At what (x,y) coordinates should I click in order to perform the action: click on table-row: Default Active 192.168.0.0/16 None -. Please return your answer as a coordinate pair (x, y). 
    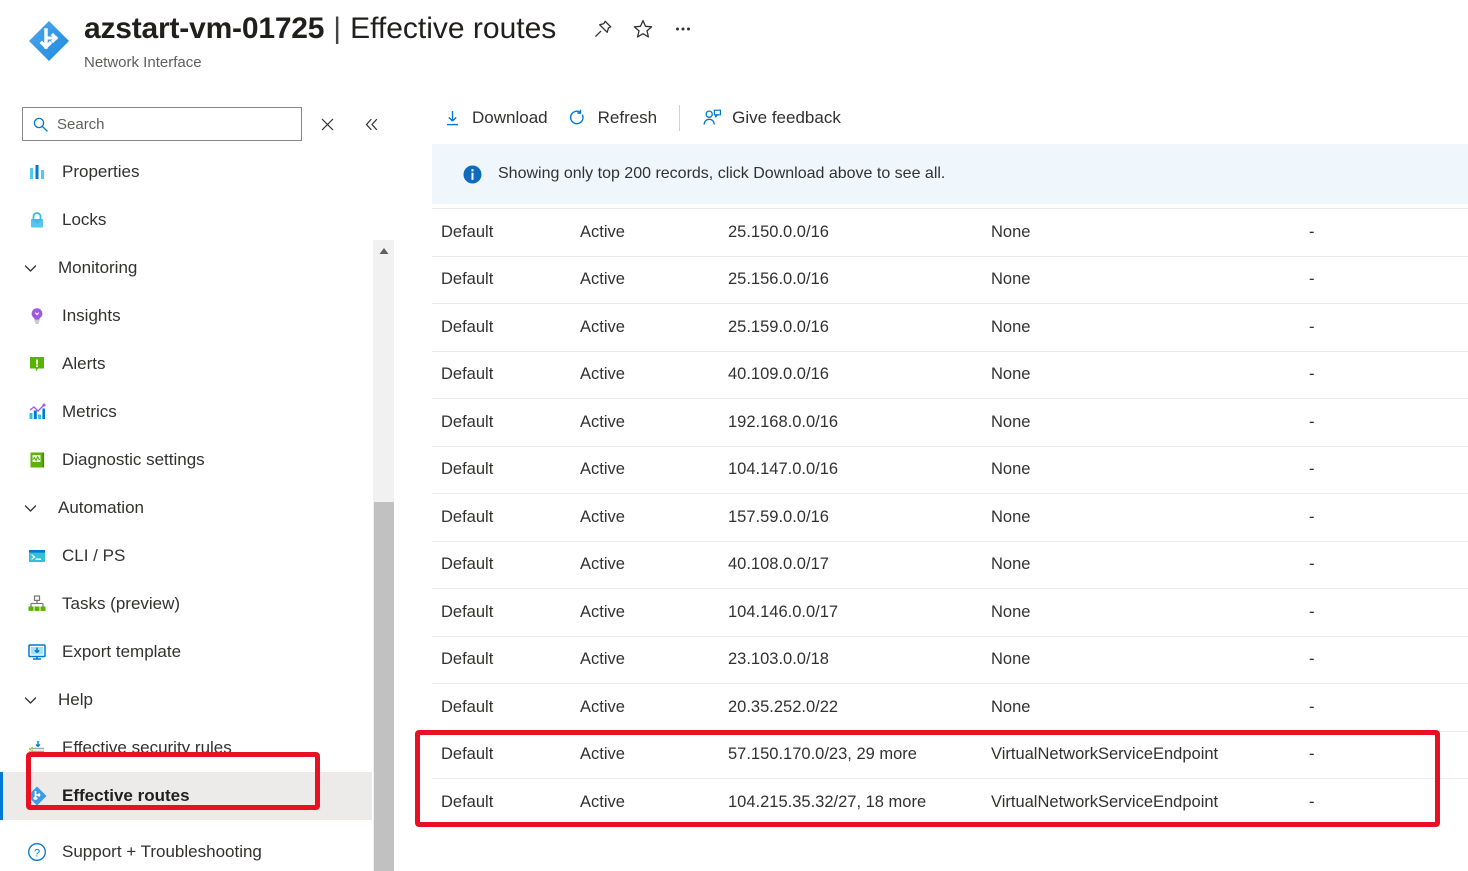
    Looking at the image, I should click on (950, 422).